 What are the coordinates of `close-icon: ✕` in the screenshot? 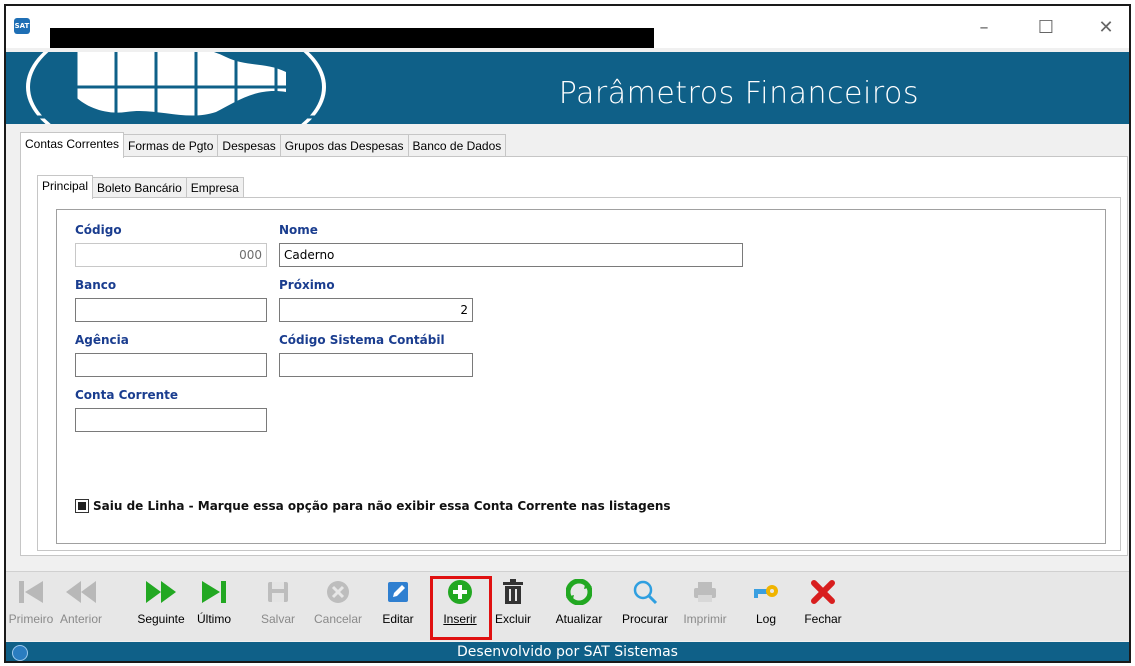 It's located at (1106, 28).